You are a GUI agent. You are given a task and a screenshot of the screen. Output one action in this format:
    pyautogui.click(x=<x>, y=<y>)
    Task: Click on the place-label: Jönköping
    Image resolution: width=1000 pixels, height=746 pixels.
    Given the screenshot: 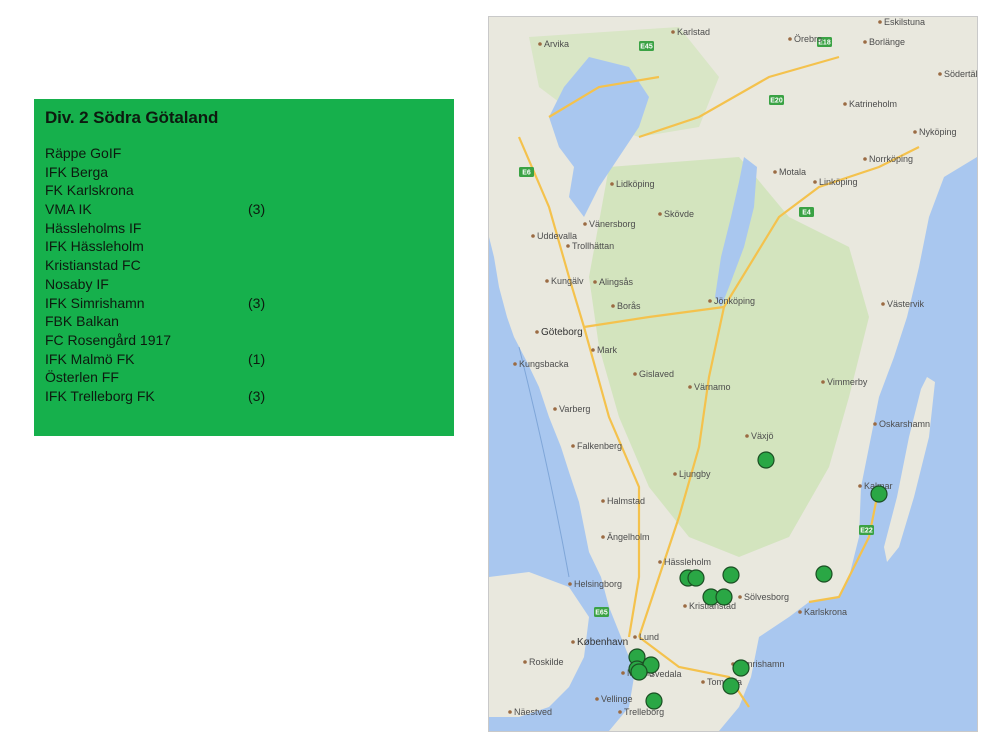 What is the action you would take?
    pyautogui.click(x=734, y=301)
    